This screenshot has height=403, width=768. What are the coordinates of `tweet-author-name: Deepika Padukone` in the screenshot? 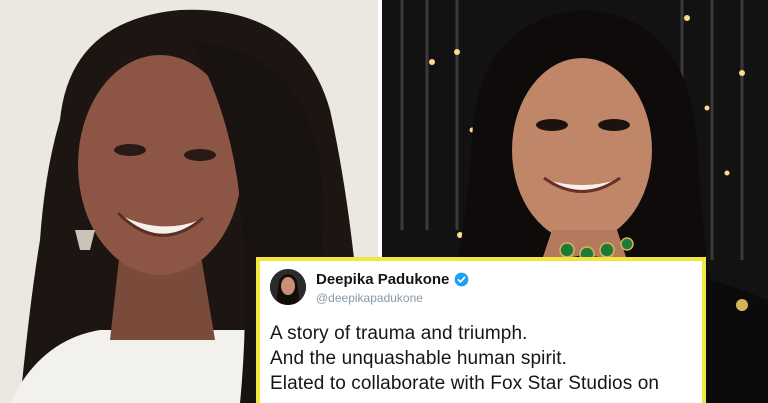 It's located at (392, 279).